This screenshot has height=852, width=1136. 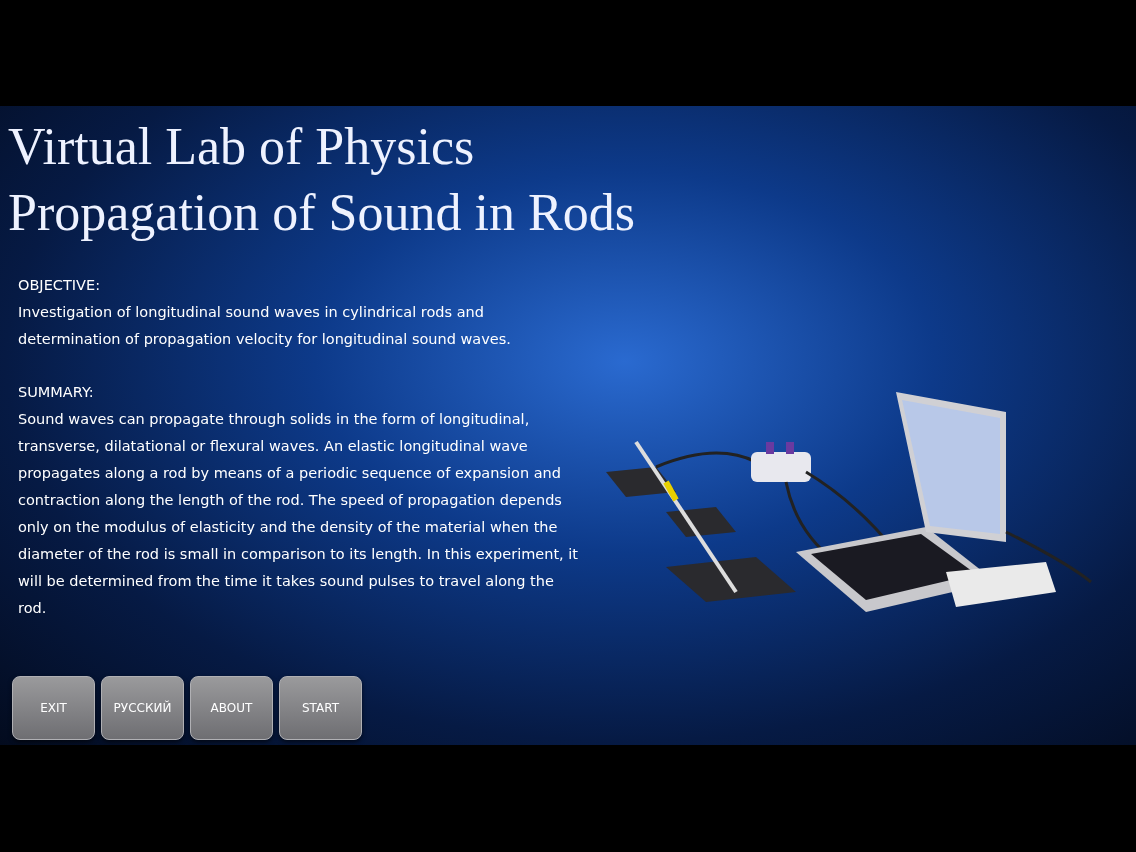 I want to click on app-title: Propagation of Sound in Rods, so click(x=321, y=213).